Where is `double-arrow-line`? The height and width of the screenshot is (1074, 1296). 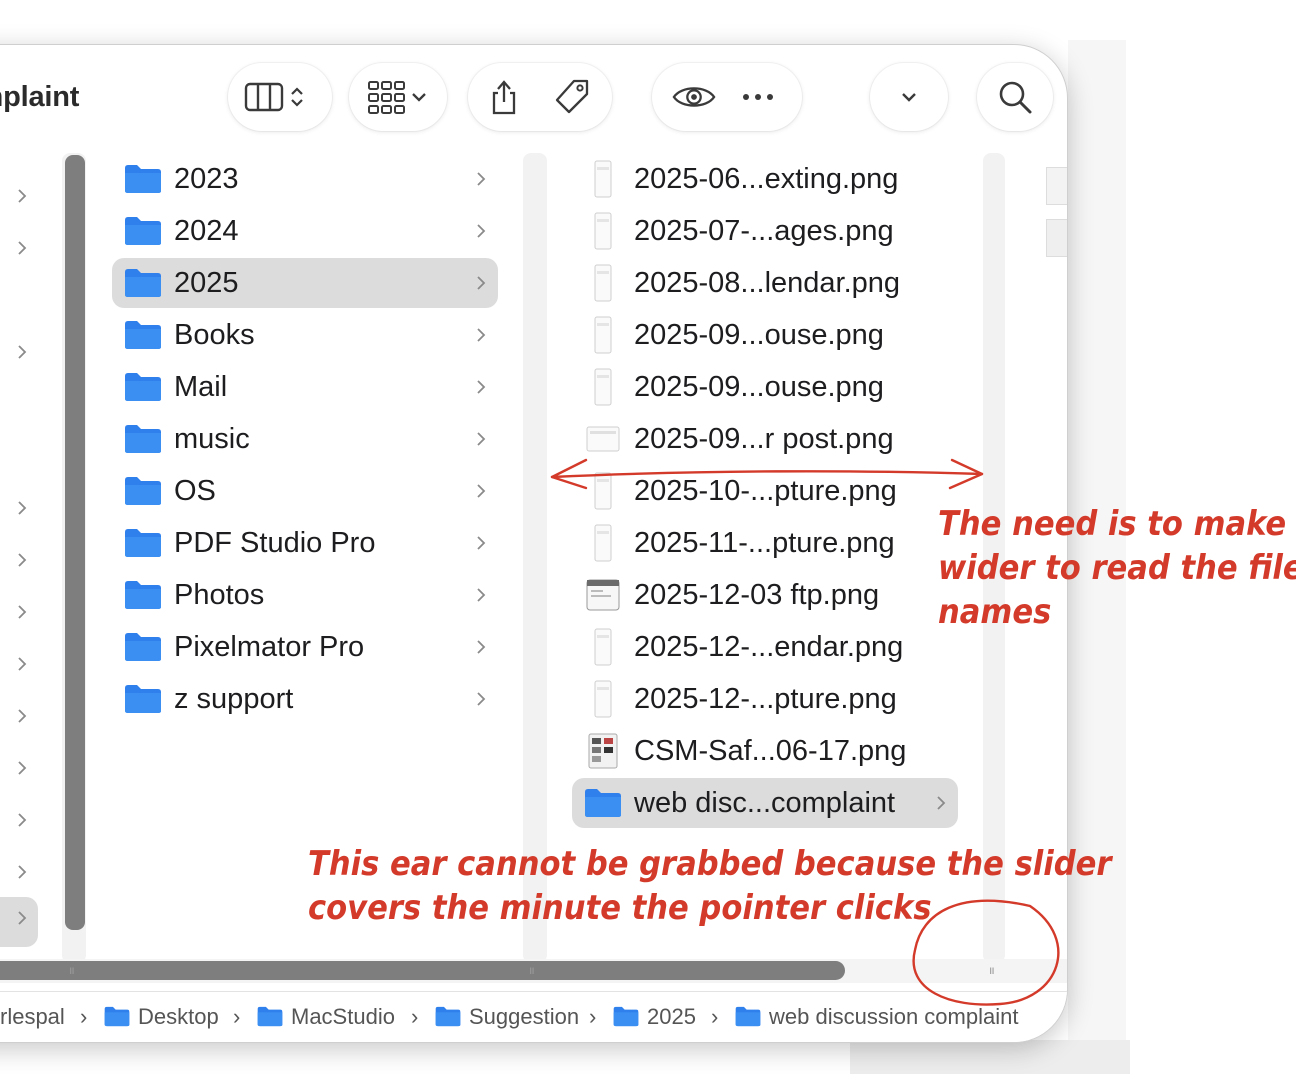
double-arrow-line is located at coordinates (767, 474).